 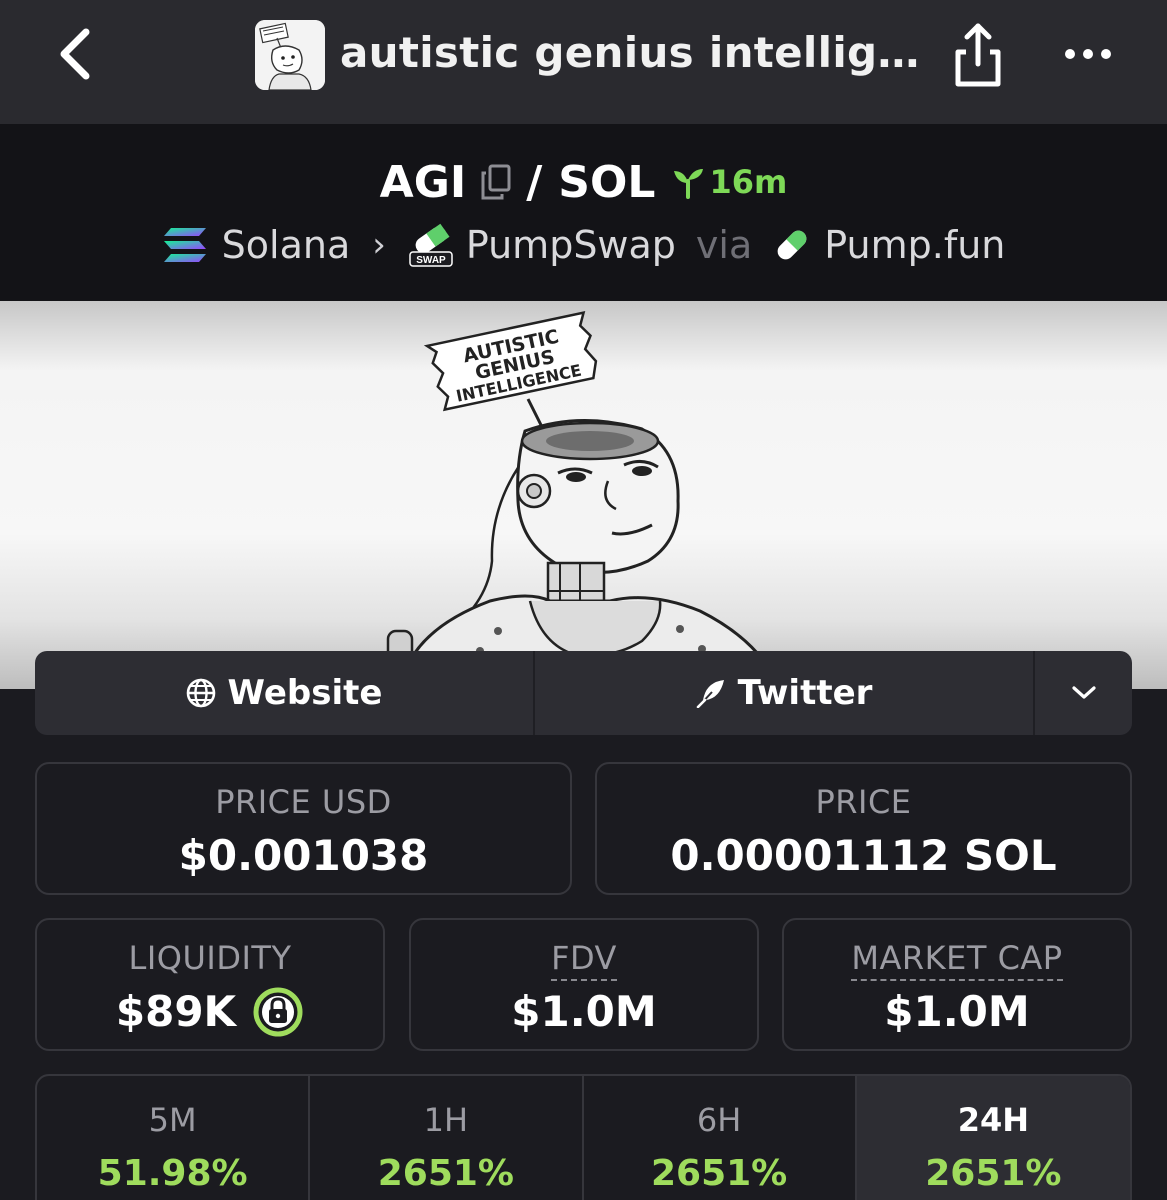 I want to click on tab-1h-label: 1H, so click(x=446, y=1120).